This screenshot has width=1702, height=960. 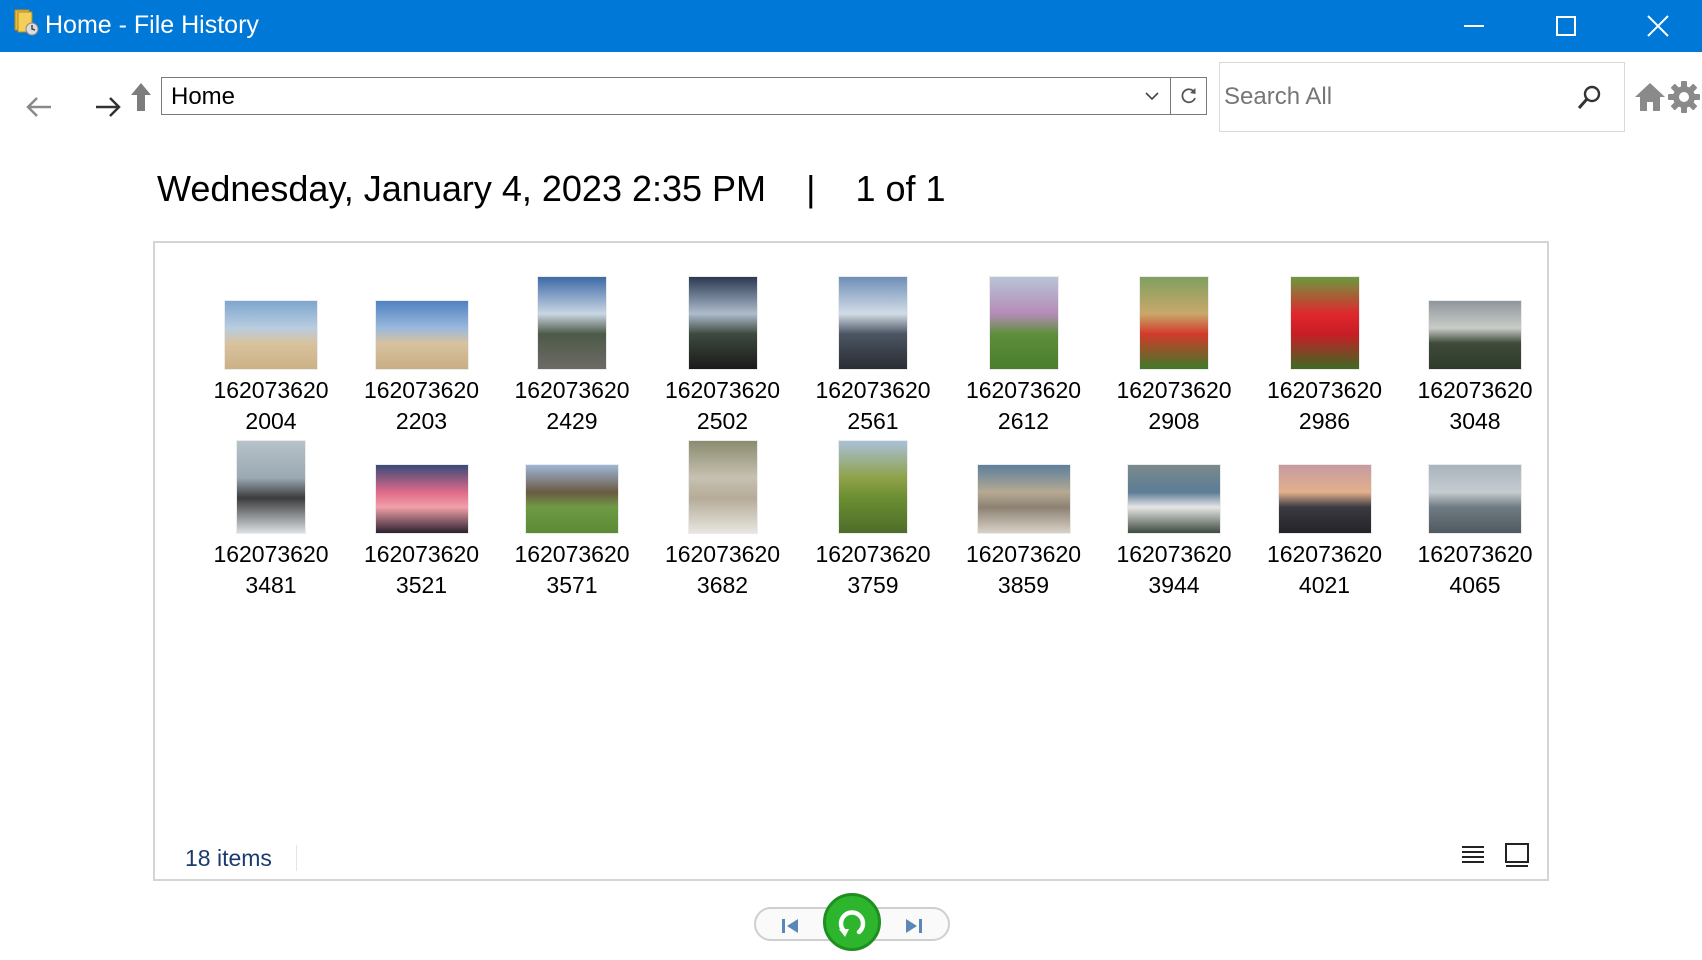 I want to click on restore-icon, so click(x=852, y=923).